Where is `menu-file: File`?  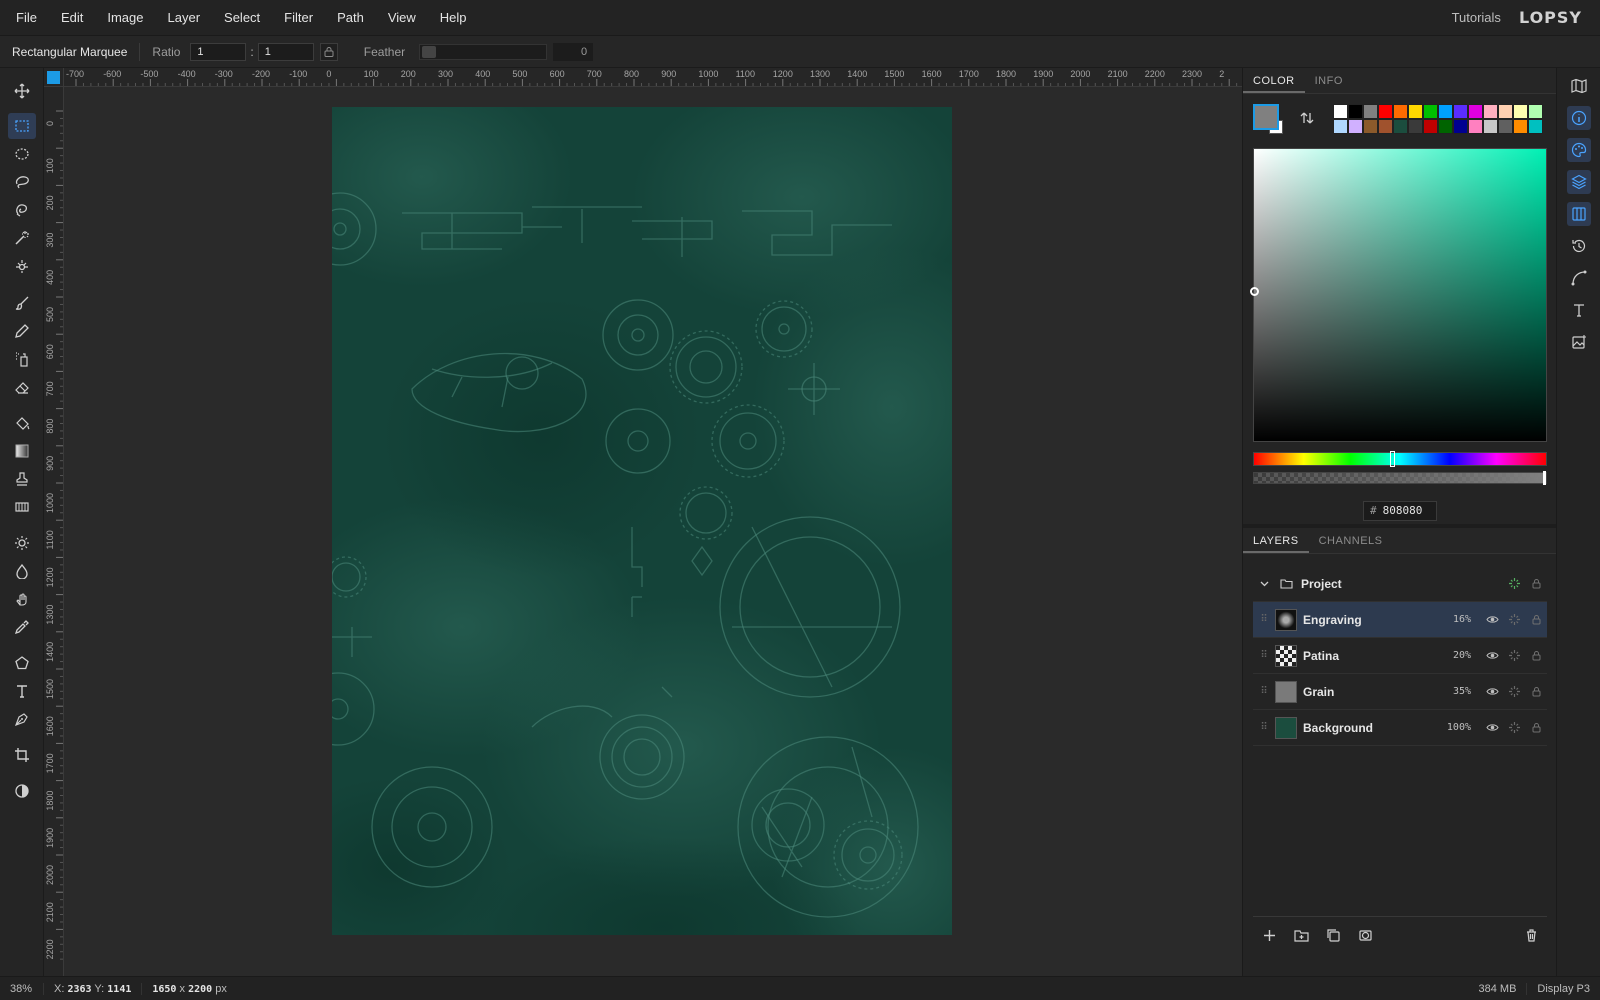
menu-file: File is located at coordinates (24, 17).